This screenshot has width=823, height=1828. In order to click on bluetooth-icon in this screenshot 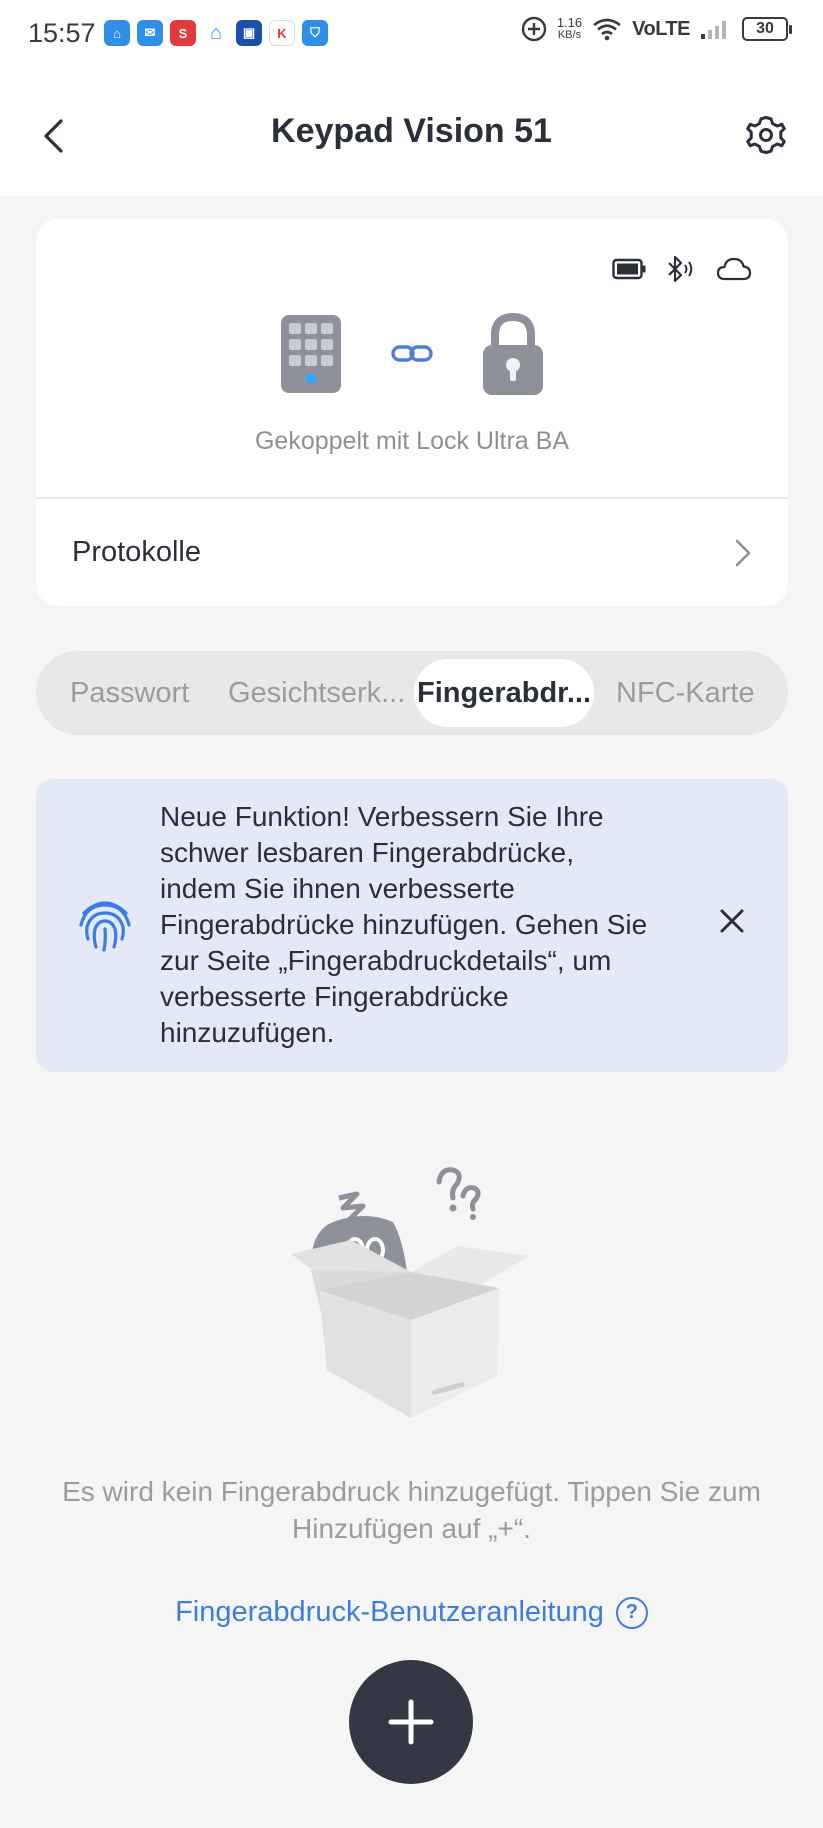, I will do `click(680, 269)`.